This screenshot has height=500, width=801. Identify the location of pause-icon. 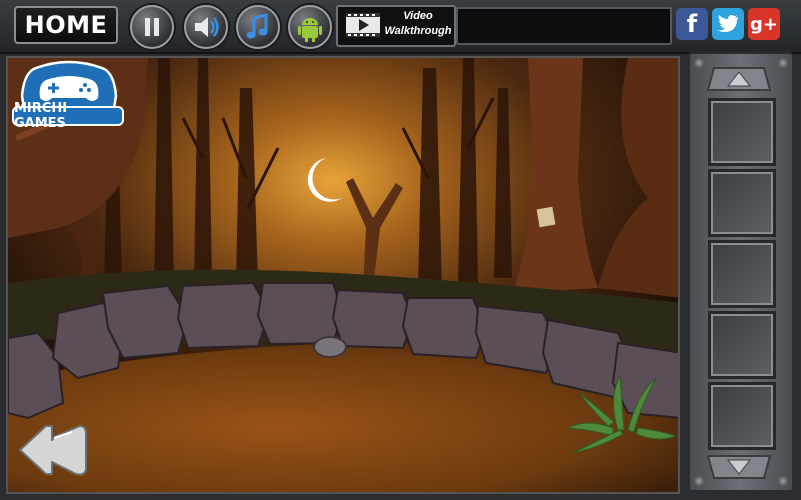
(152, 27).